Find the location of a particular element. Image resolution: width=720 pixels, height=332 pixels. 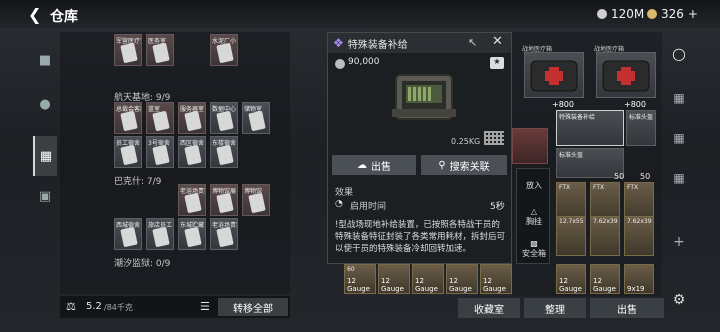

key-slot: 水泥厂小 is located at coordinates (224, 50).